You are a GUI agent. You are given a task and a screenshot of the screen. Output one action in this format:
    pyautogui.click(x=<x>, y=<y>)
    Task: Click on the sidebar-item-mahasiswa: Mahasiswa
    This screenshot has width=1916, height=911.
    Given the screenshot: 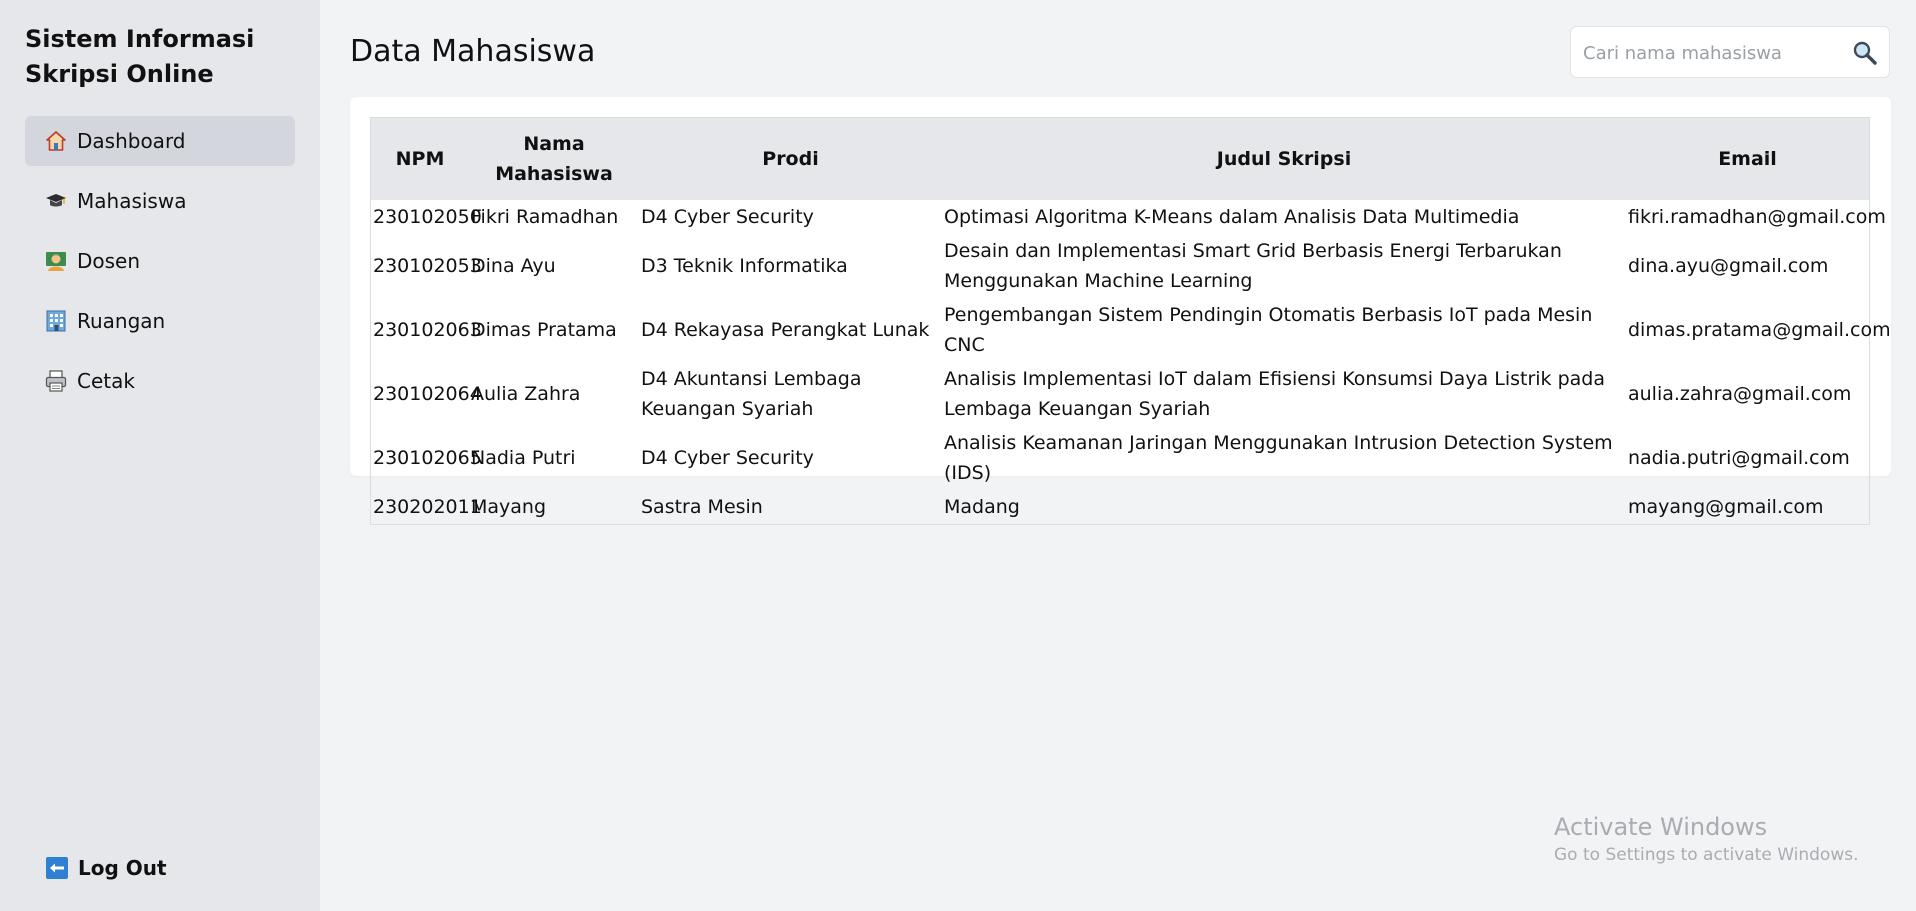 What is the action you would take?
    pyautogui.click(x=160, y=201)
    